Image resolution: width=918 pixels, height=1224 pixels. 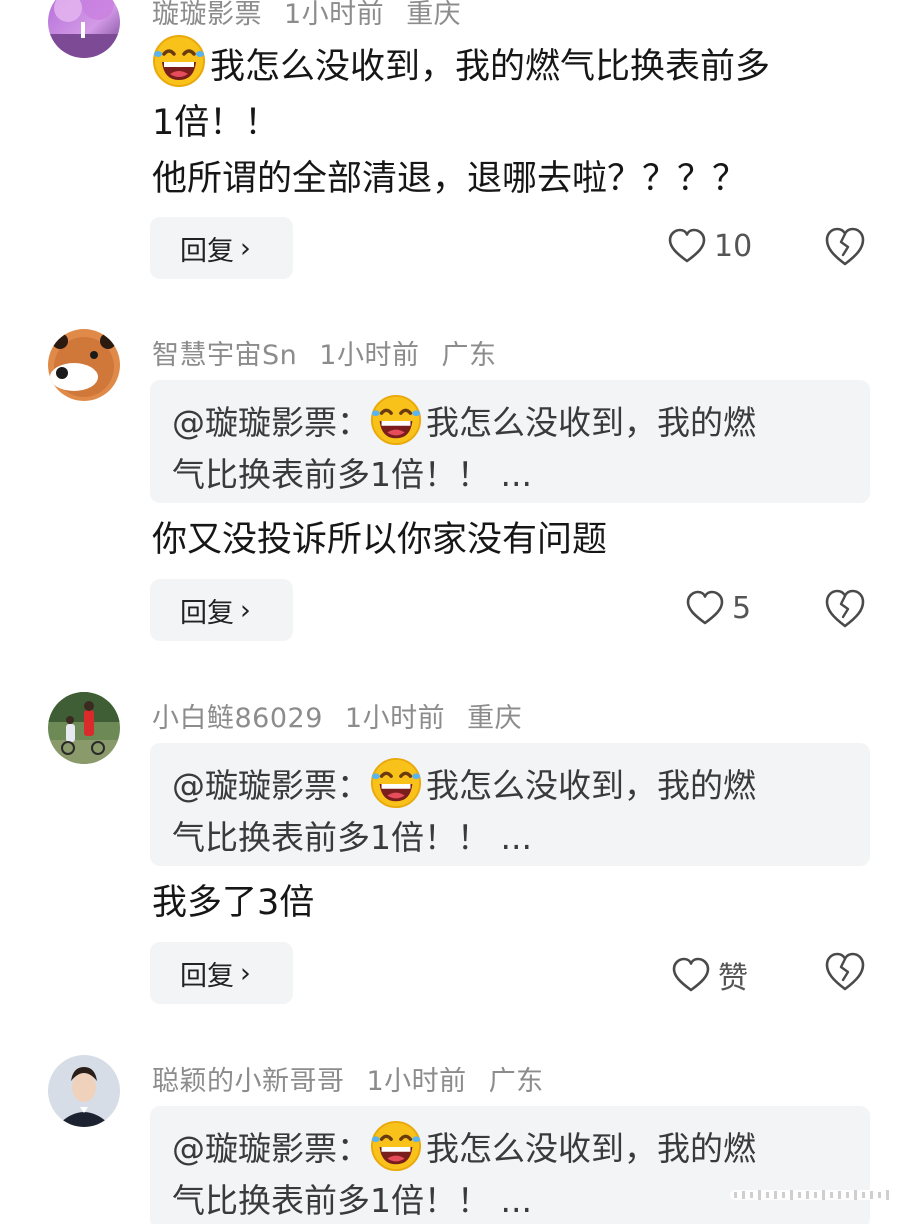 What do you see at coordinates (224, 355) in the screenshot?
I see `username: 智慧宇宙Sn` at bounding box center [224, 355].